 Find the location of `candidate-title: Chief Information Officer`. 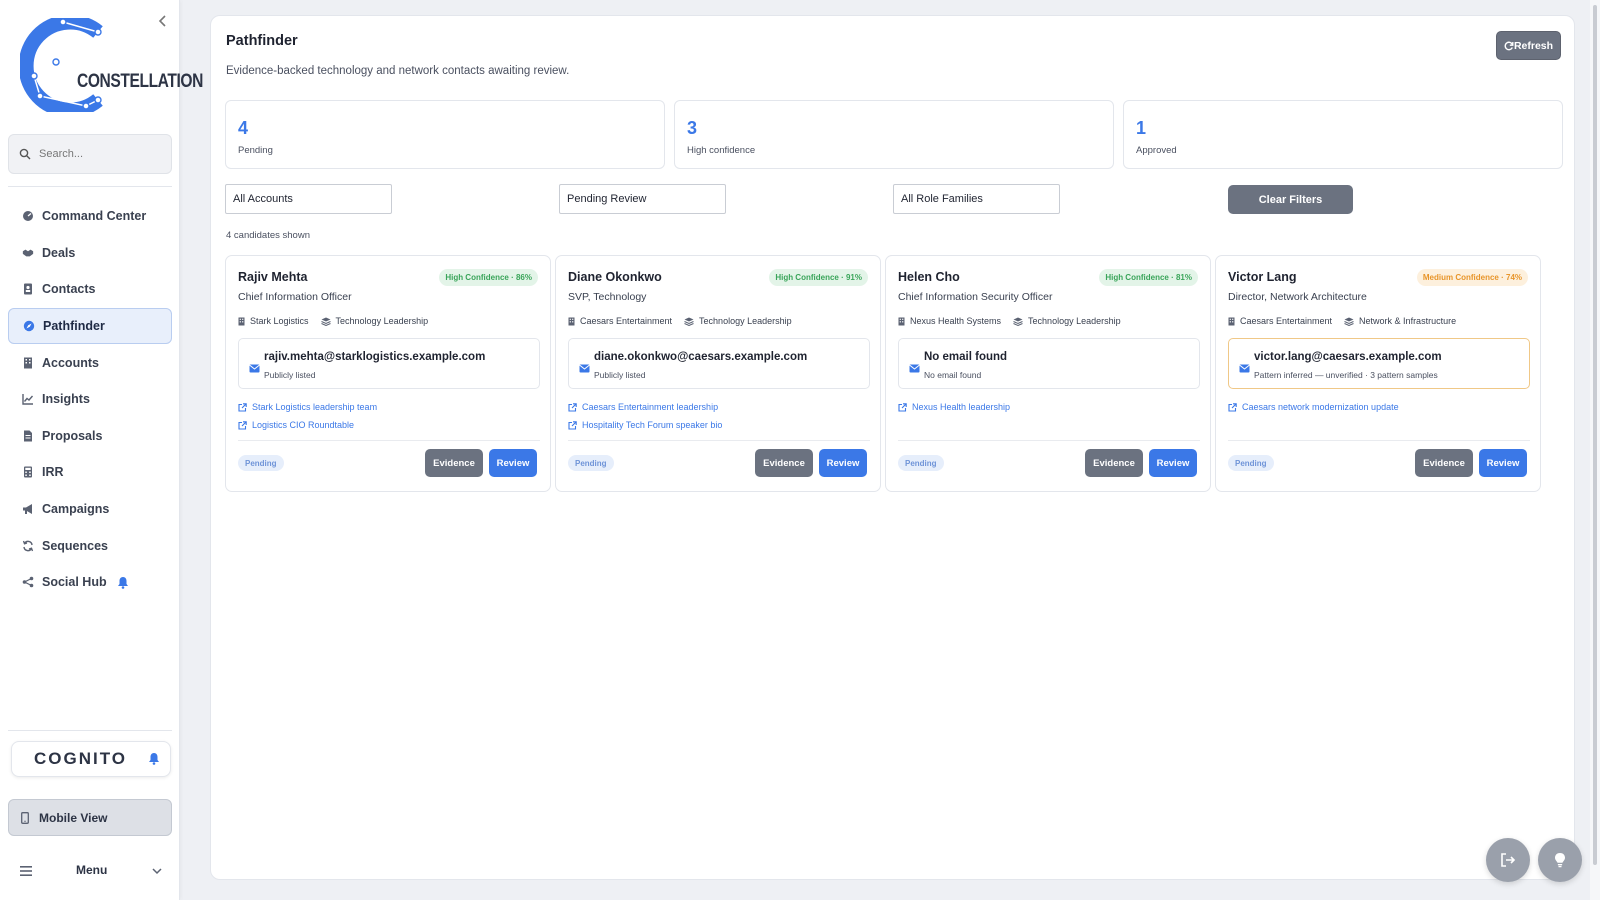

candidate-title: Chief Information Officer is located at coordinates (295, 297).